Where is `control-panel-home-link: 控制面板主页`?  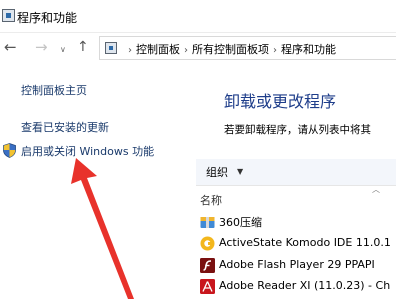
control-panel-home-link: 控制面板主页 is located at coordinates (54, 90).